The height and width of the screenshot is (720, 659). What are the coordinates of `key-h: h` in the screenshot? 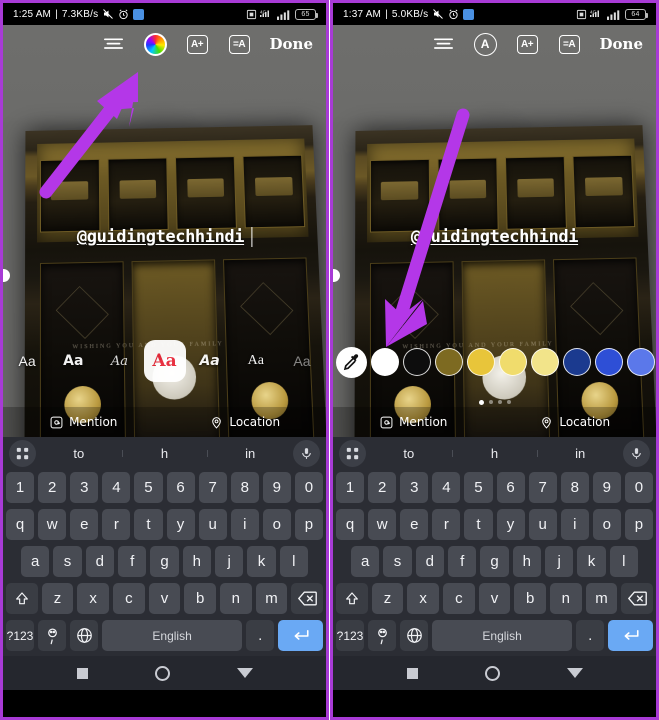 It's located at (526, 561).